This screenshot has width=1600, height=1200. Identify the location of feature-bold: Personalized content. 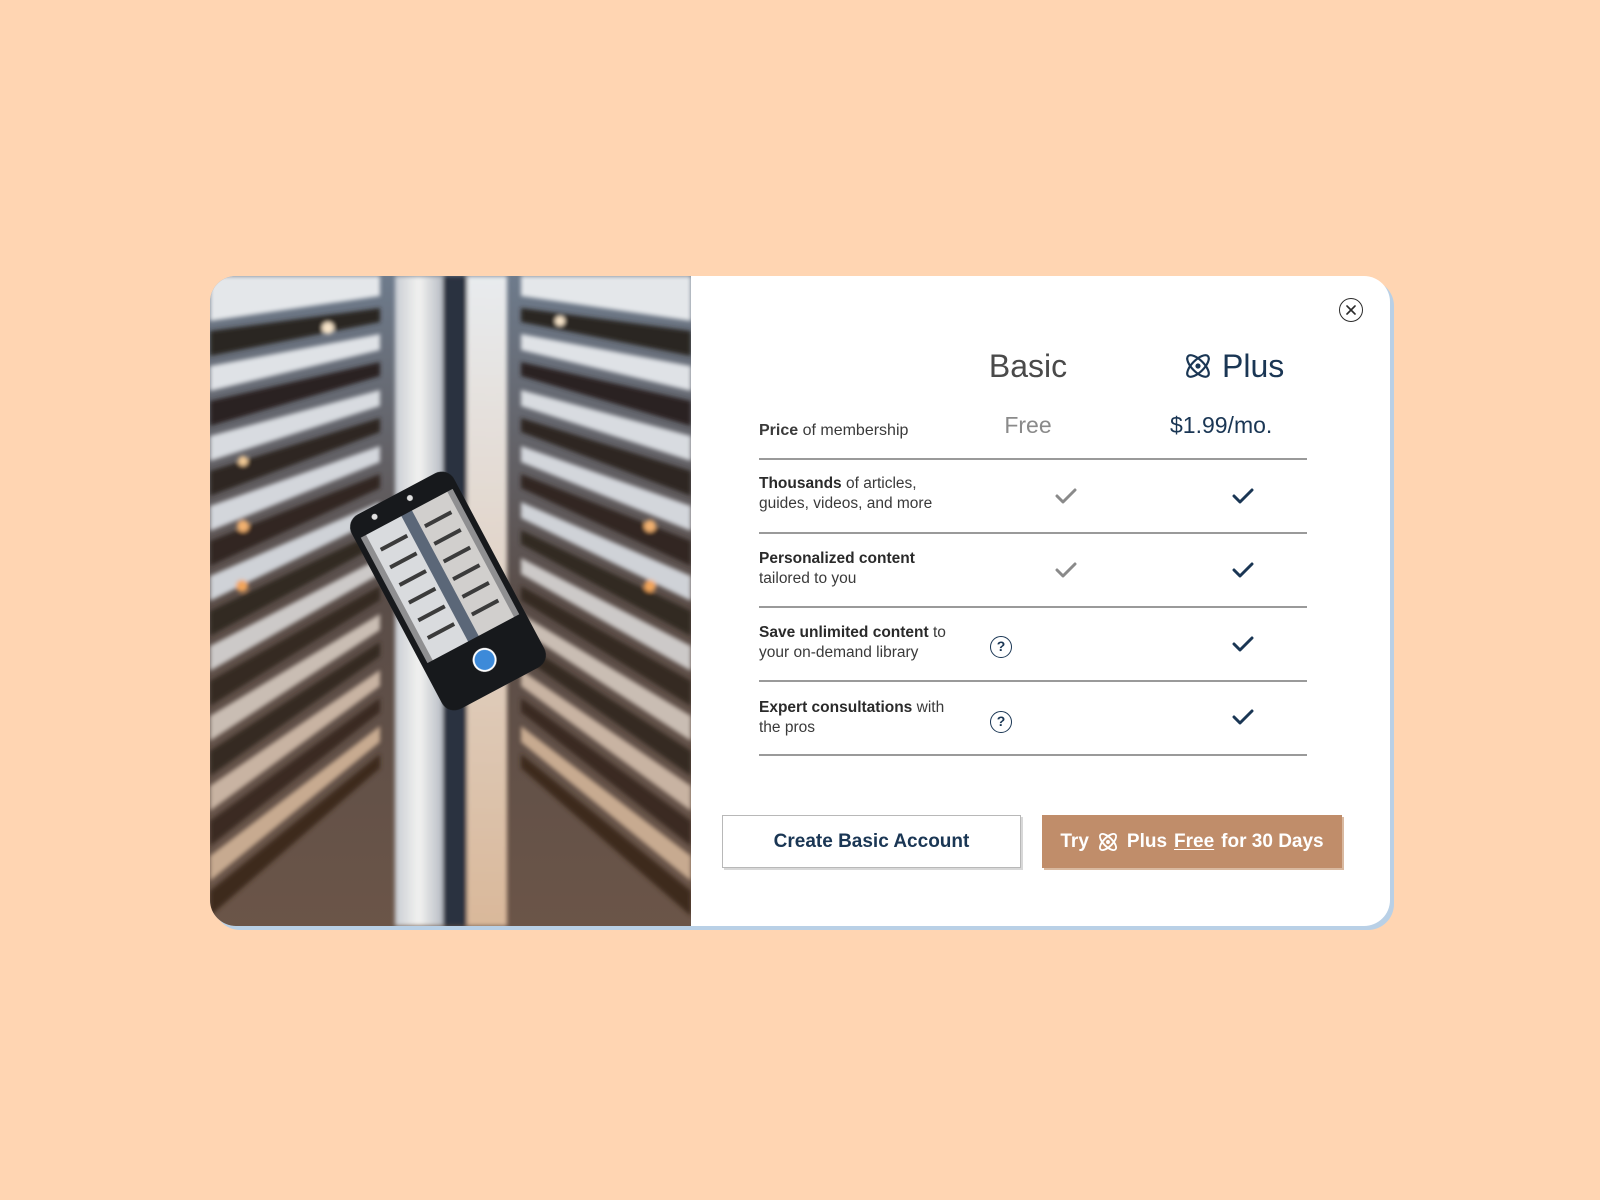
(837, 558).